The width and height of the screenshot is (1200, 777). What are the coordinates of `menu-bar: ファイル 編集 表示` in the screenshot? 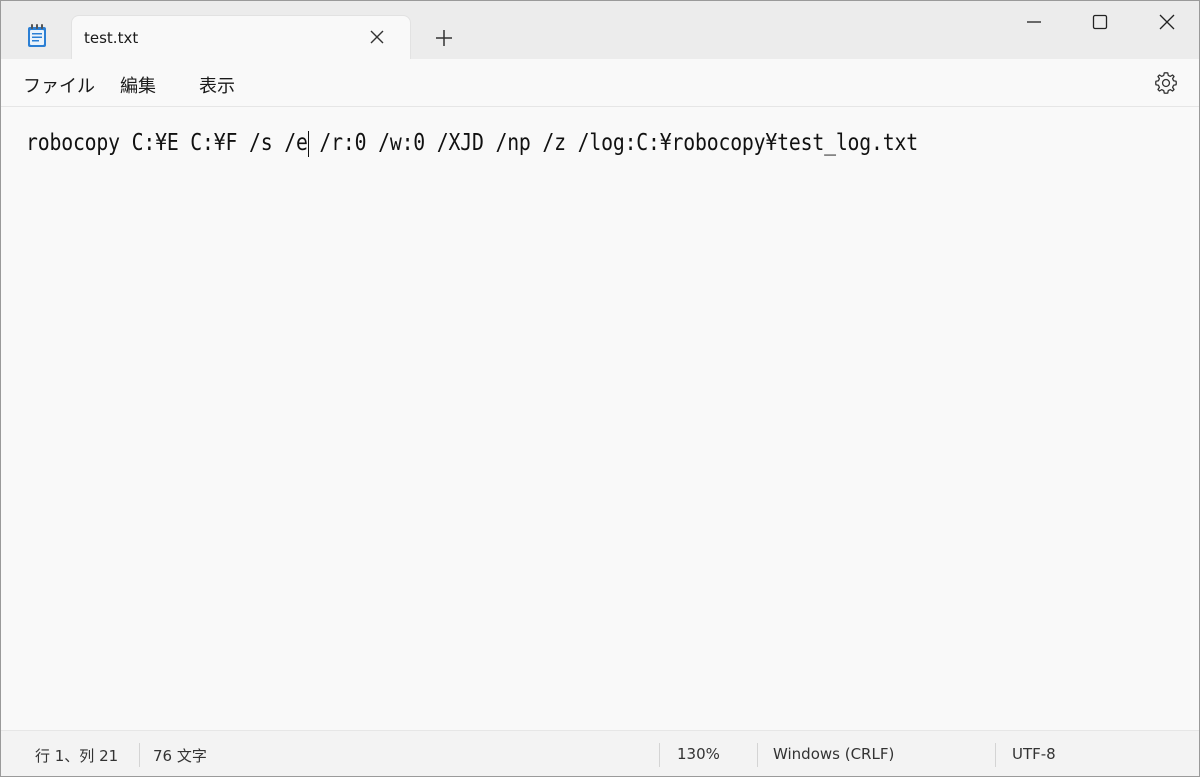 It's located at (600, 83).